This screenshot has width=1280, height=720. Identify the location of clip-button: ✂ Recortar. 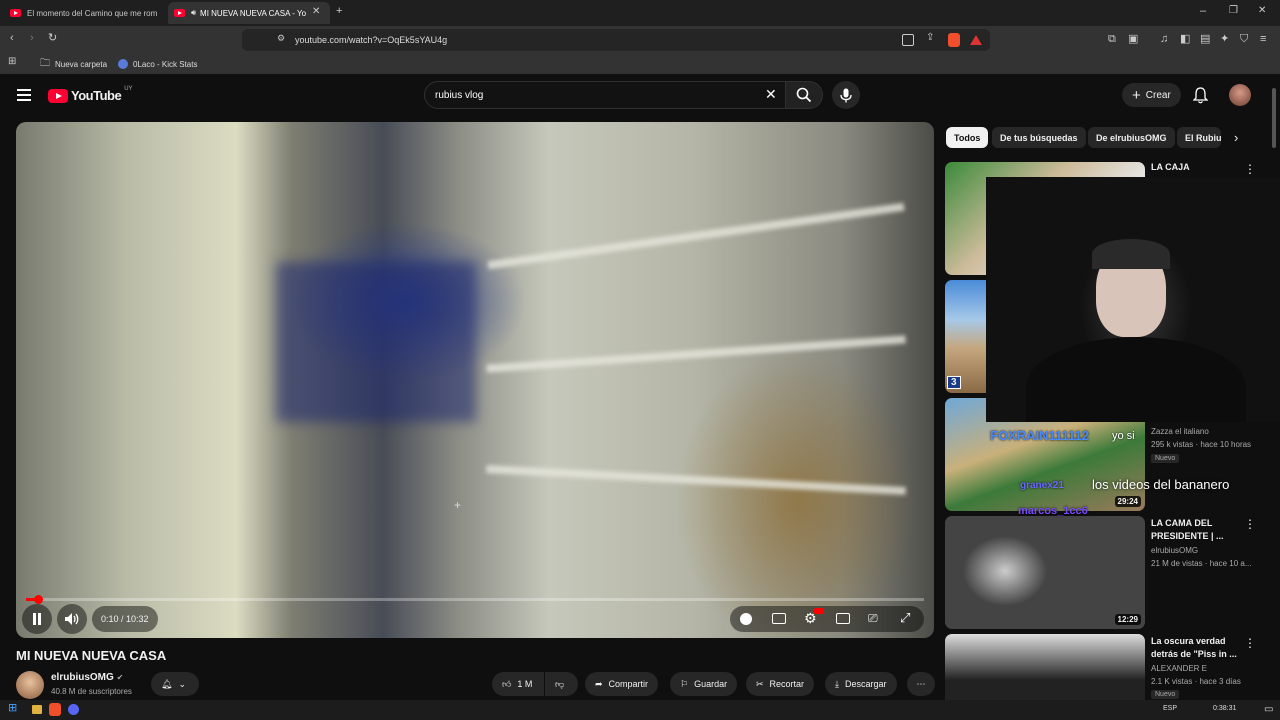
(780, 684).